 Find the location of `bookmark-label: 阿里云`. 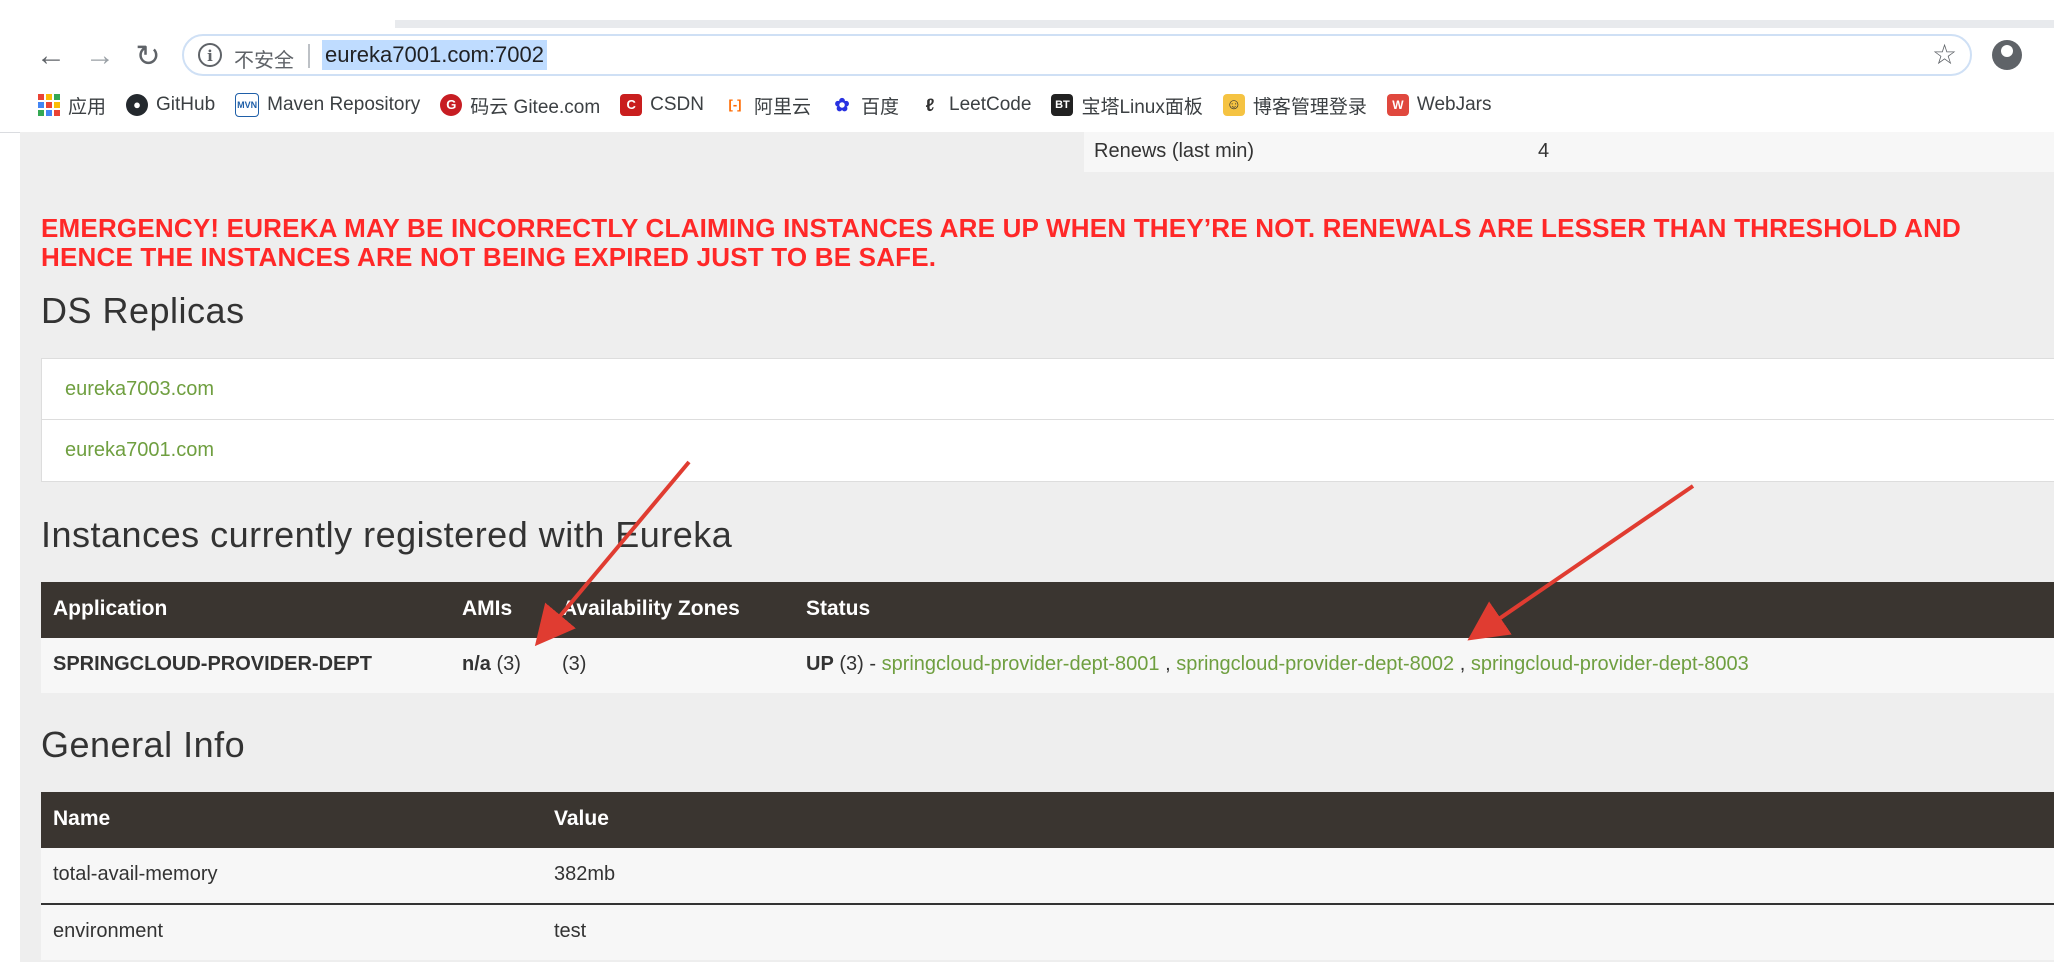

bookmark-label: 阿里云 is located at coordinates (783, 107).